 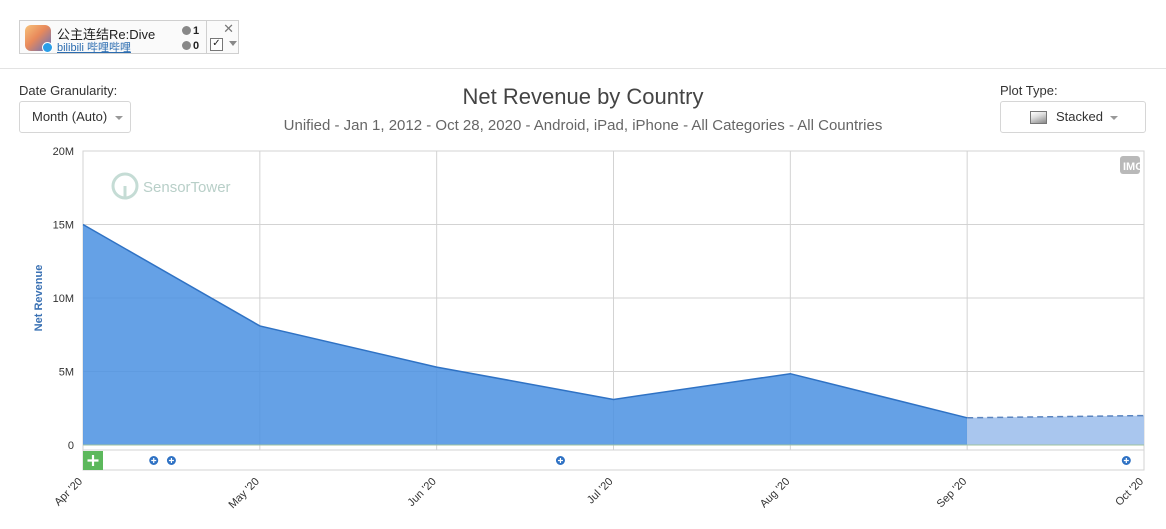 I want to click on x-tick-label: Jun '20, so click(x=421, y=492).